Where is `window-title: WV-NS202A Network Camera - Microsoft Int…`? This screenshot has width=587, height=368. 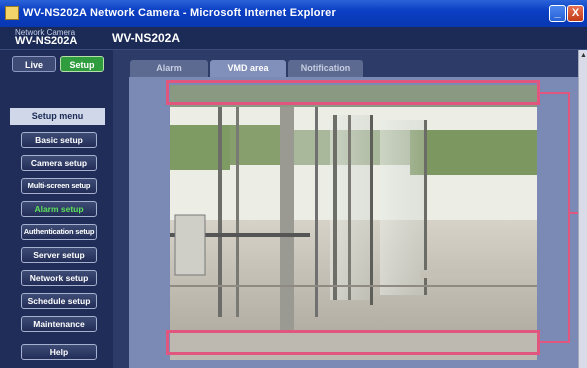 window-title: WV-NS202A Network Camera - Microsoft Int… is located at coordinates (179, 13).